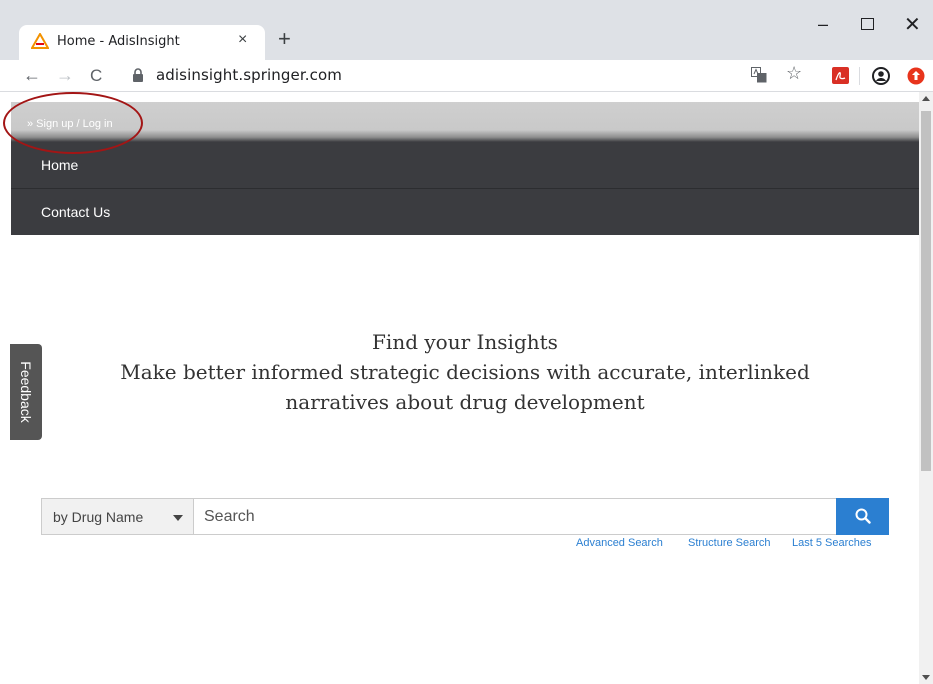  I want to click on nav-item-home: Home, so click(465, 165).